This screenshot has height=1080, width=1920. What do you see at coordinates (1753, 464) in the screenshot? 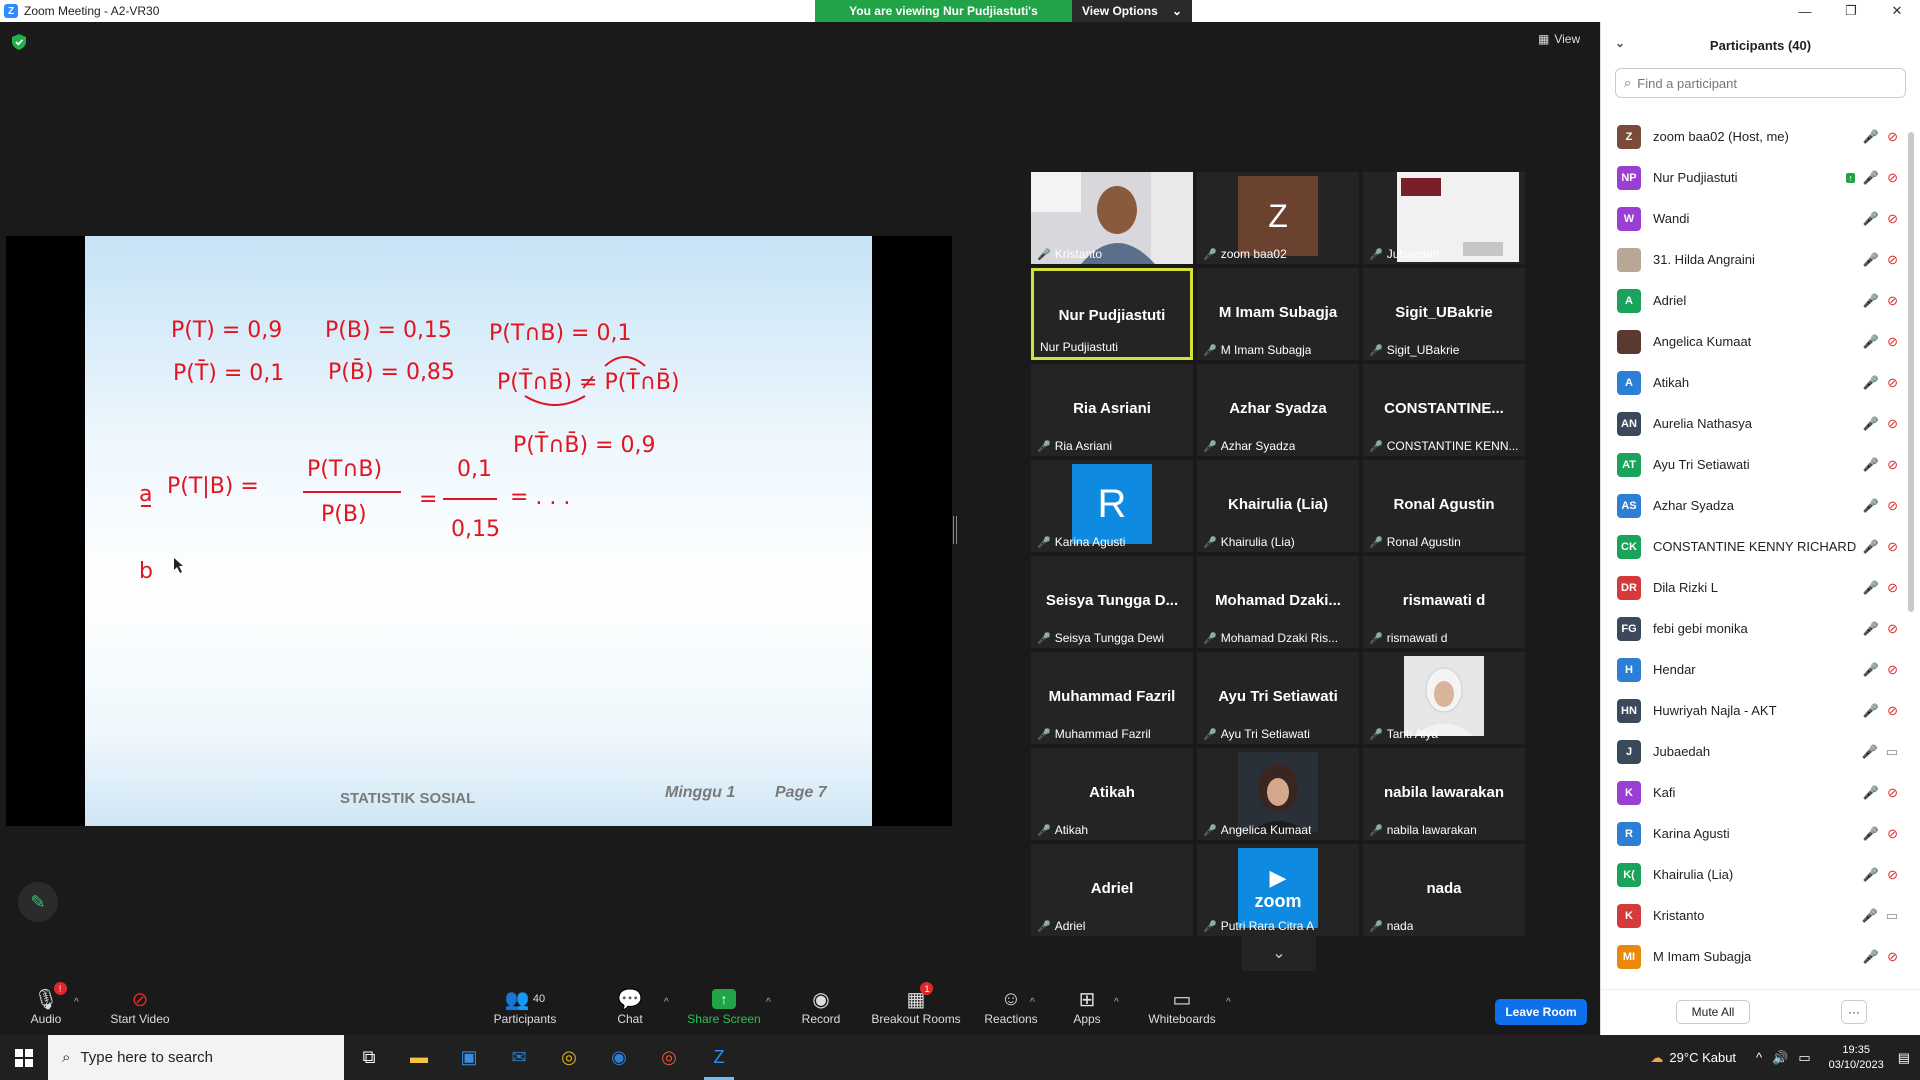
I see `participant-row: AT Ayu Tri Setiawati 🎤 ⊘` at bounding box center [1753, 464].